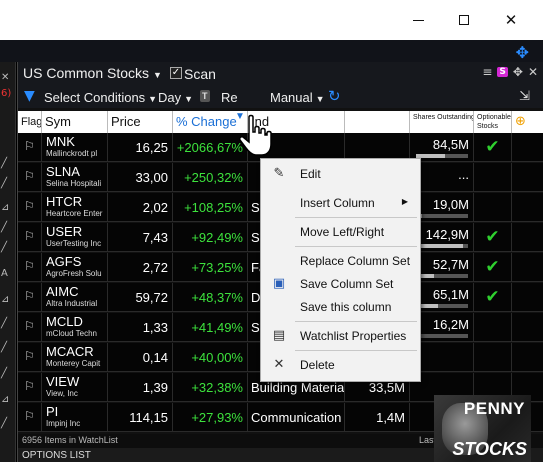  What do you see at coordinates (279, 173) in the screenshot?
I see `edit-icon: ✎` at bounding box center [279, 173].